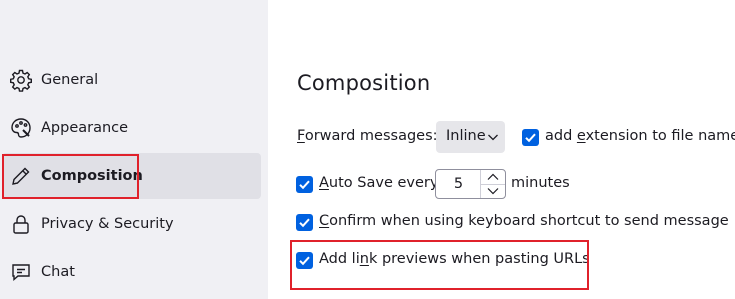 This screenshot has width=735, height=299. I want to click on sidebar-item-label: Privacy & Security, so click(107, 224).